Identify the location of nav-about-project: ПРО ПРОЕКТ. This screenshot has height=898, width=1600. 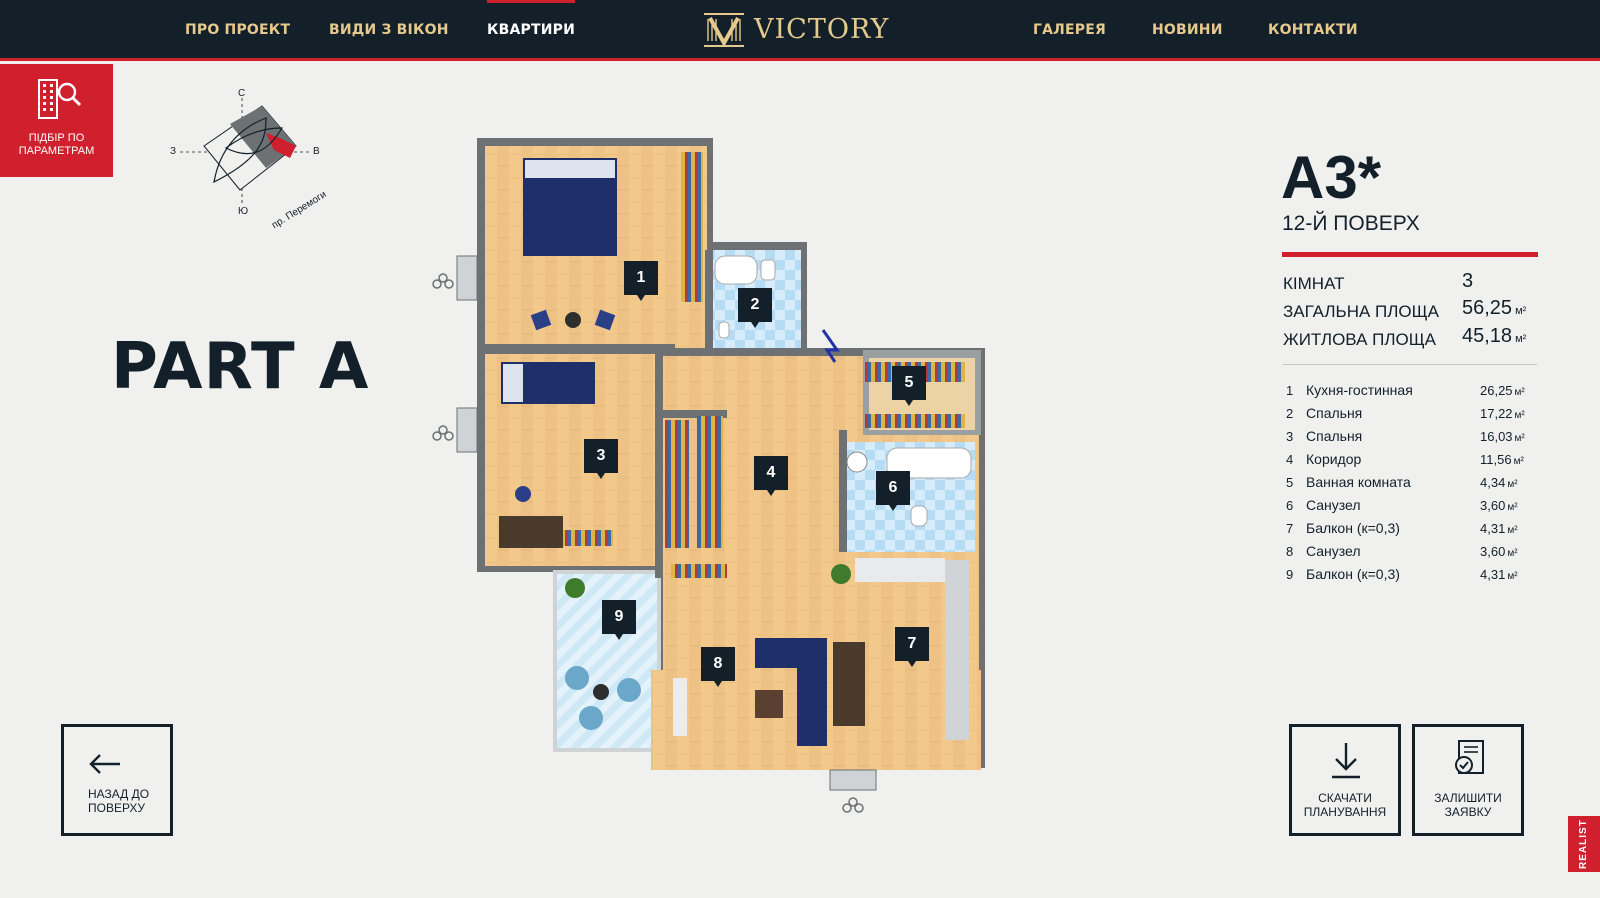
(237, 30).